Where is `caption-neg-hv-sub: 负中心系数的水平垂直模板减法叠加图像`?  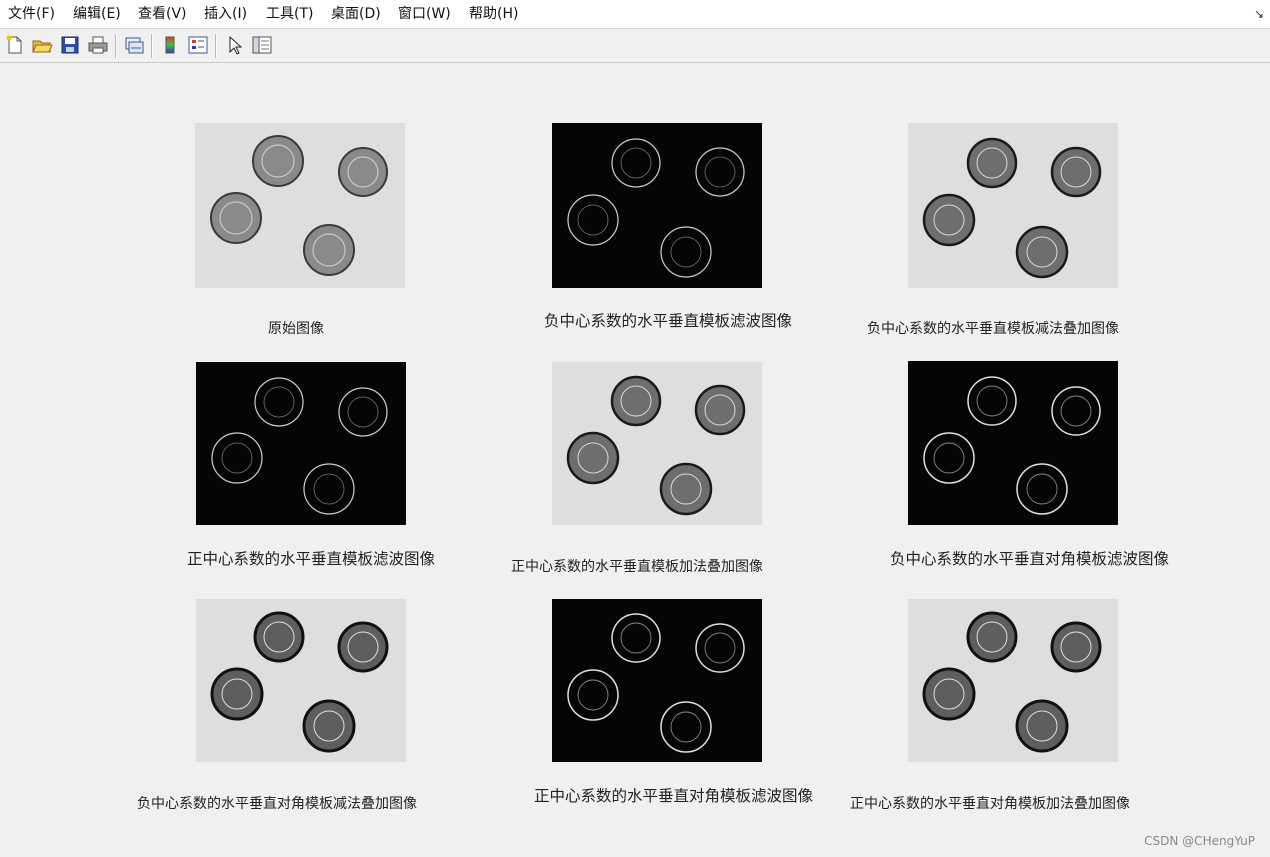
caption-neg-hv-sub: 负中心系数的水平垂直模板减法叠加图像 is located at coordinates (993, 329).